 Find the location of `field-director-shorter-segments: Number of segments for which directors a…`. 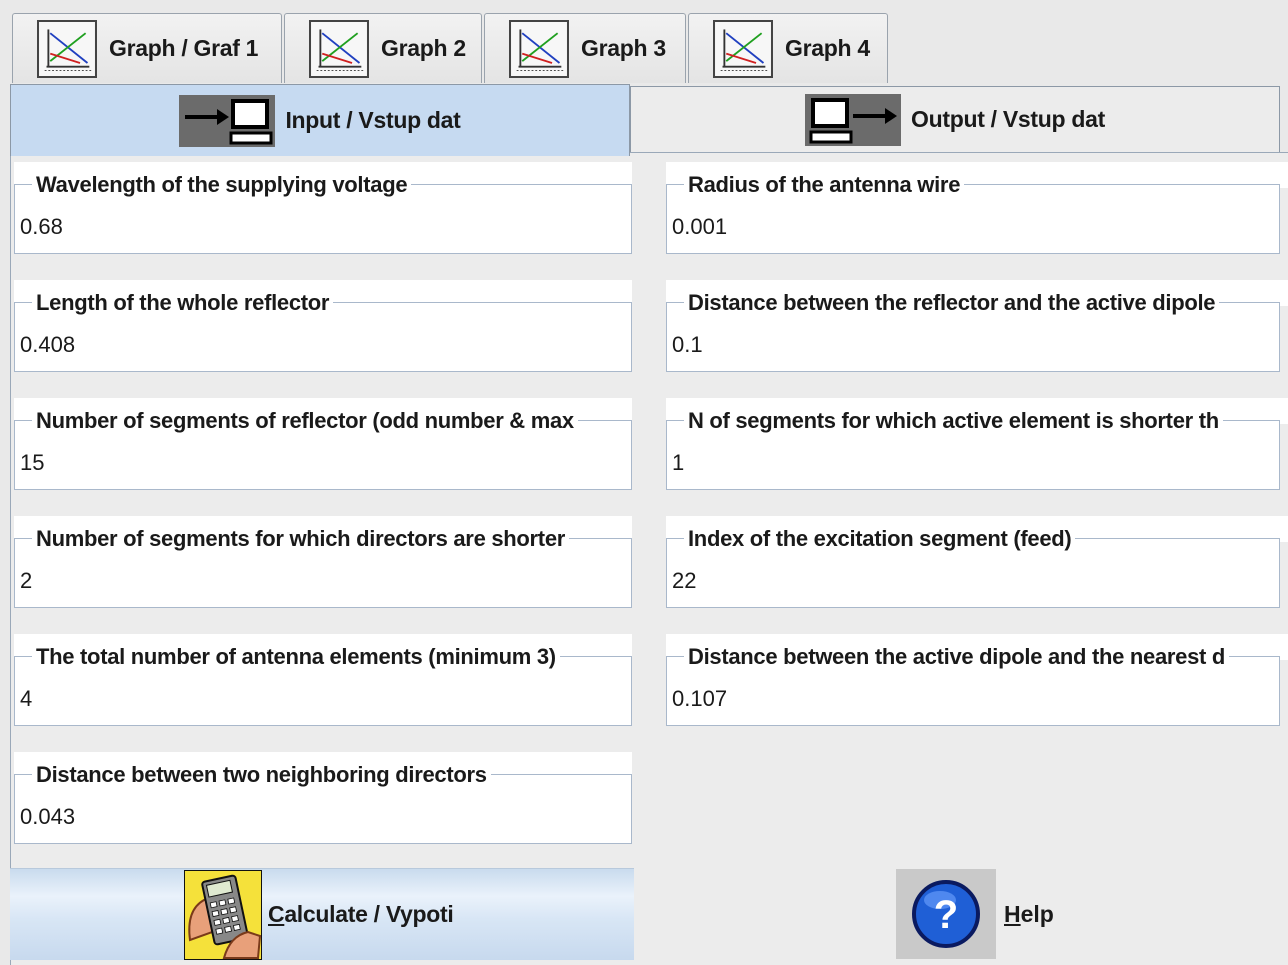

field-director-shorter-segments: Number of segments for which directors a… is located at coordinates (323, 562).